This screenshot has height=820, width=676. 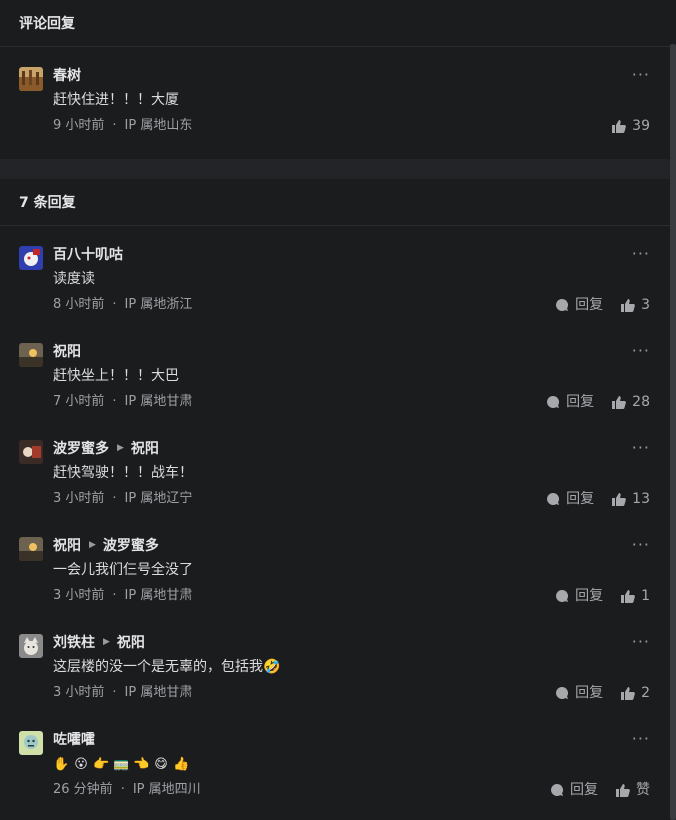 I want to click on like-button: 39, so click(x=631, y=126).